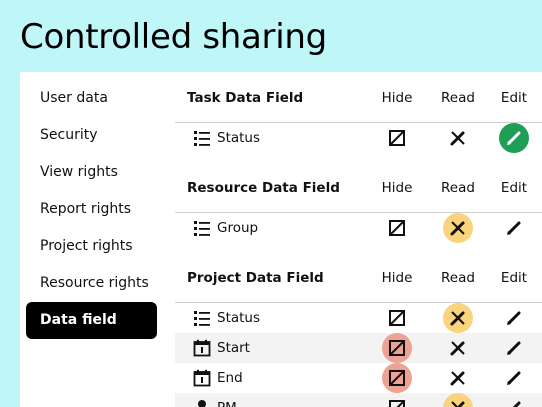 This screenshot has height=407, width=542. Describe the element at coordinates (91, 333) in the screenshot. I see `sidebar-item-data-field-rights: Data field rights` at that location.